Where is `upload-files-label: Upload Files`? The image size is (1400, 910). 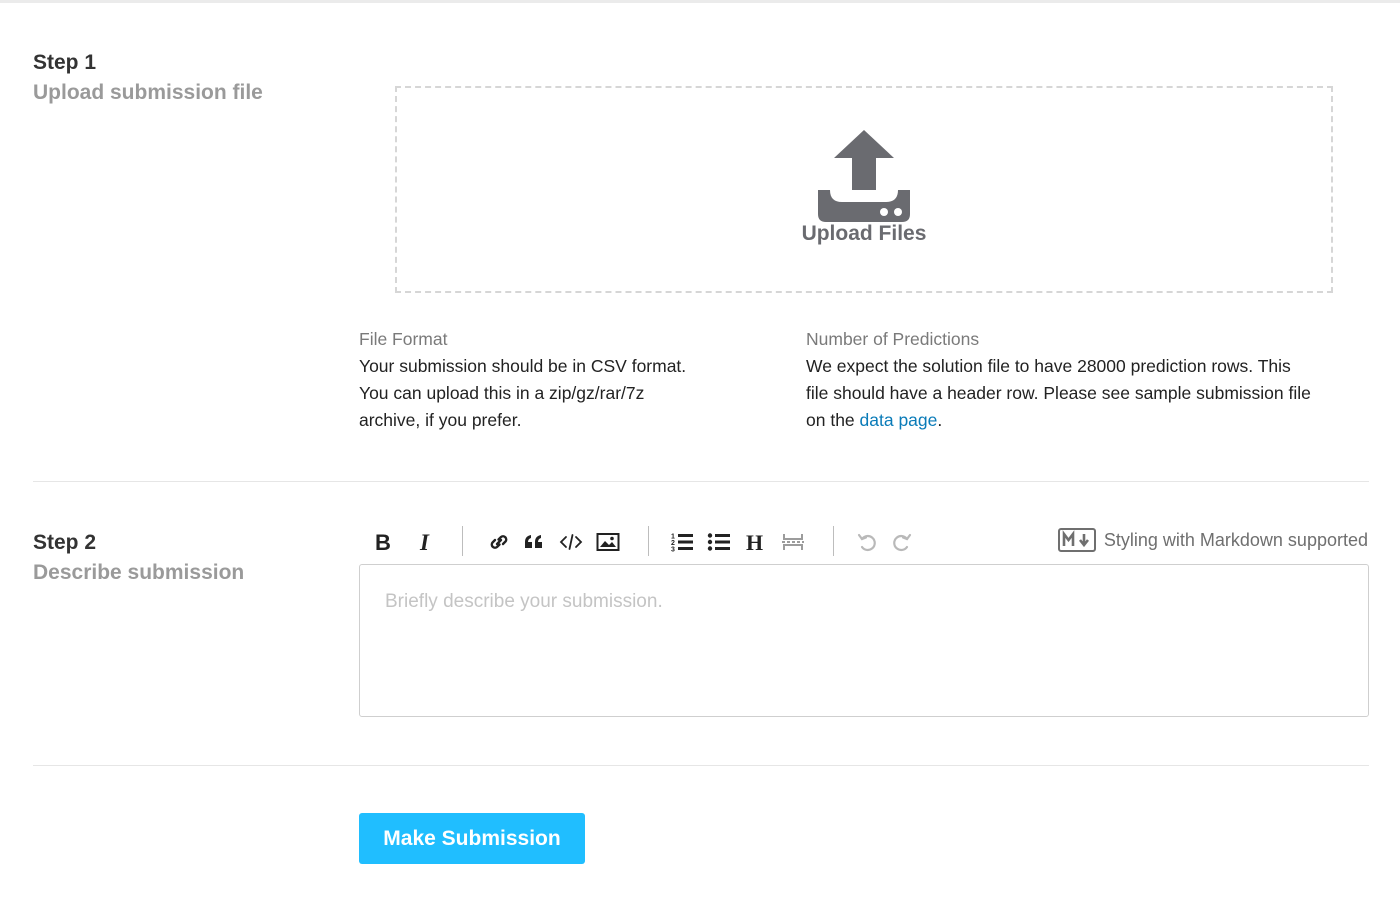
upload-files-label: Upload Files is located at coordinates (864, 233).